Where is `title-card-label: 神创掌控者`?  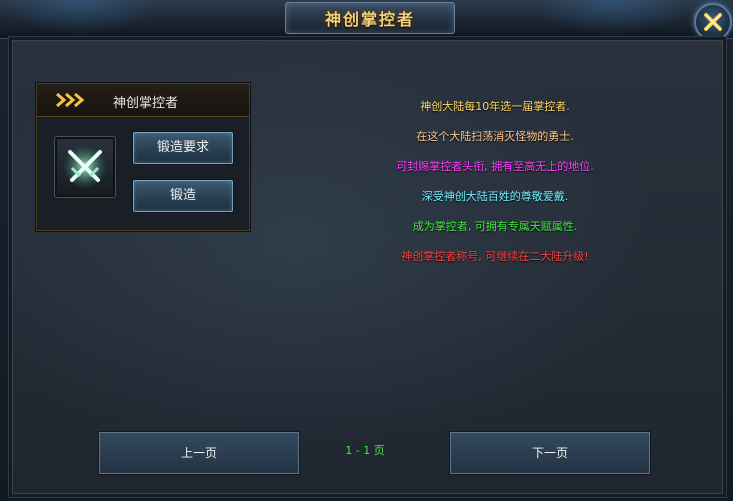 title-card-label: 神创掌控者 is located at coordinates (146, 103).